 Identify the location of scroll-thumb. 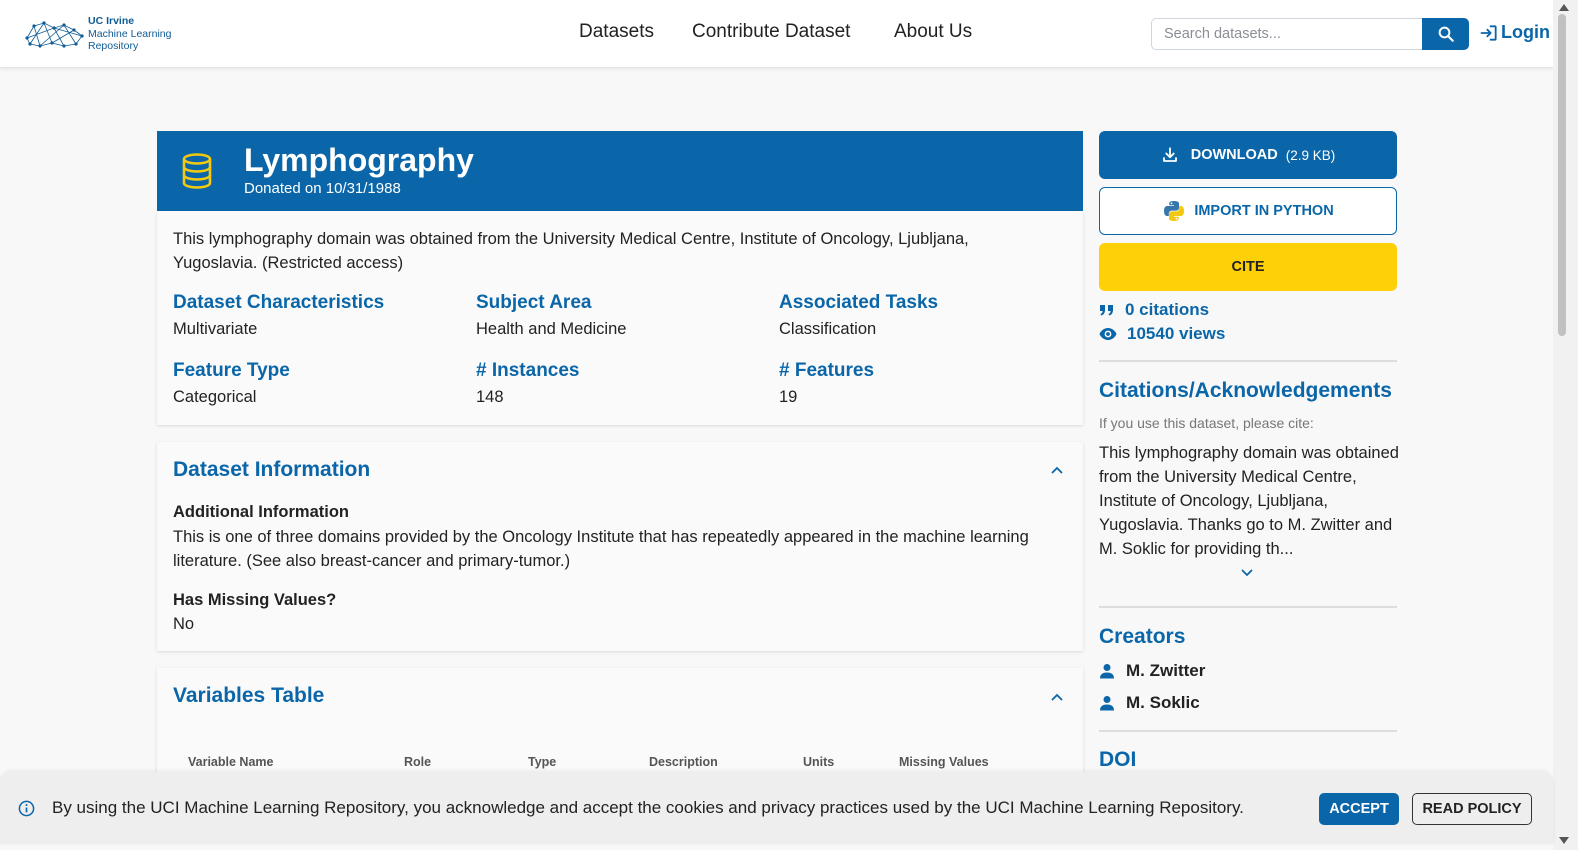
(1562, 175).